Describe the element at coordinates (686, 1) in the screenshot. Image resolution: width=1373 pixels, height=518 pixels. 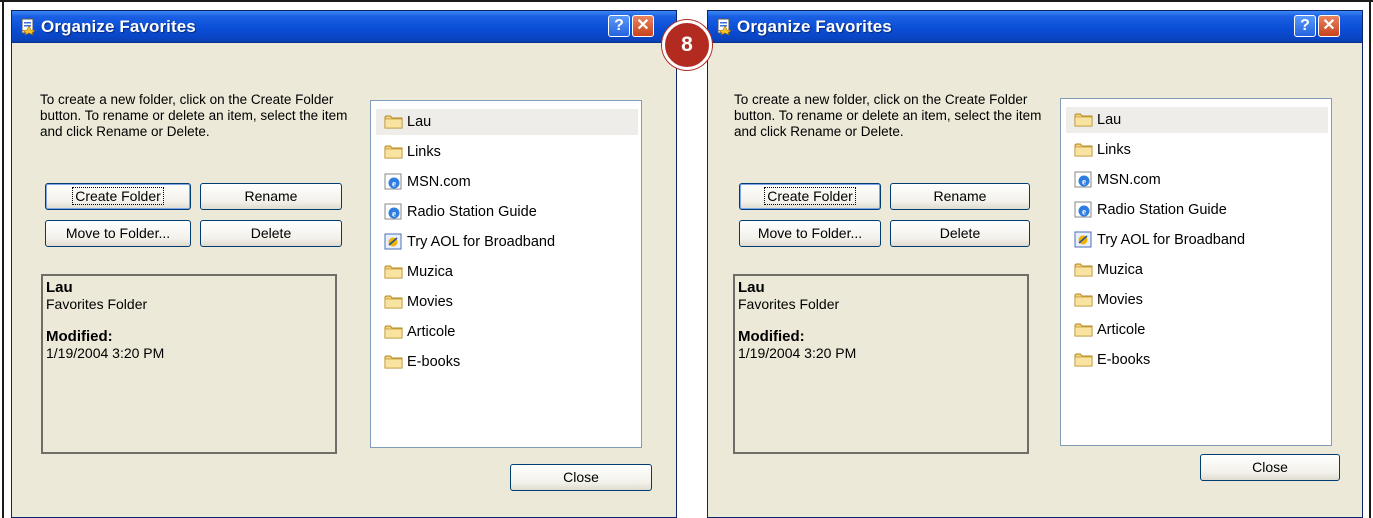
I see `frame-top-line` at that location.